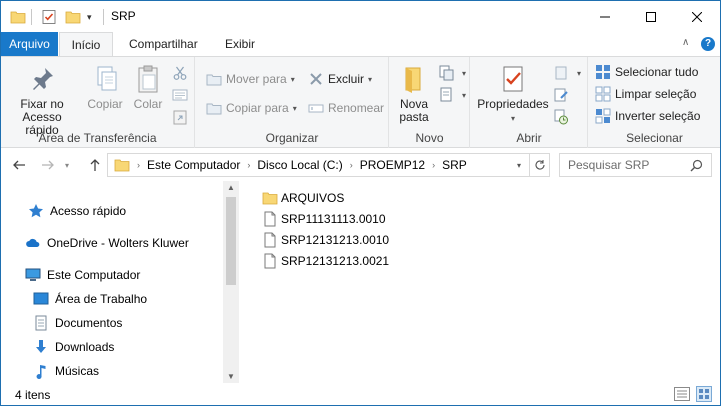 The image size is (721, 406). Describe the element at coordinates (452, 73) in the screenshot. I see `new-item-button: ▾` at that location.